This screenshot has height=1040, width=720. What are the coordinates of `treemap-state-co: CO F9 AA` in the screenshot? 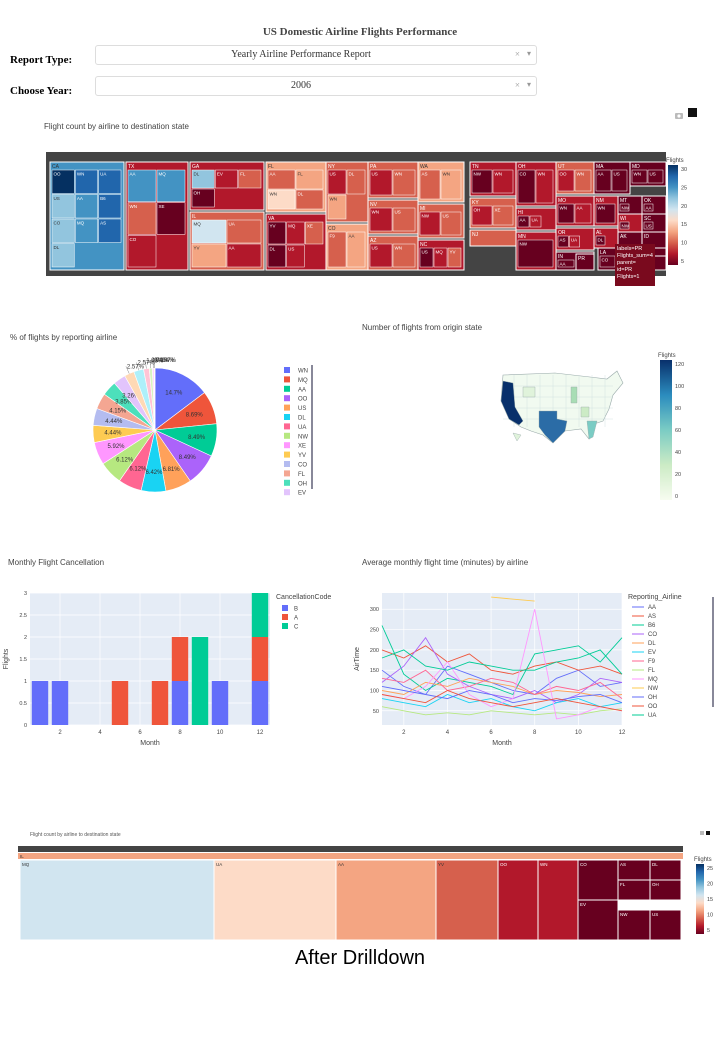 It's located at (347, 247).